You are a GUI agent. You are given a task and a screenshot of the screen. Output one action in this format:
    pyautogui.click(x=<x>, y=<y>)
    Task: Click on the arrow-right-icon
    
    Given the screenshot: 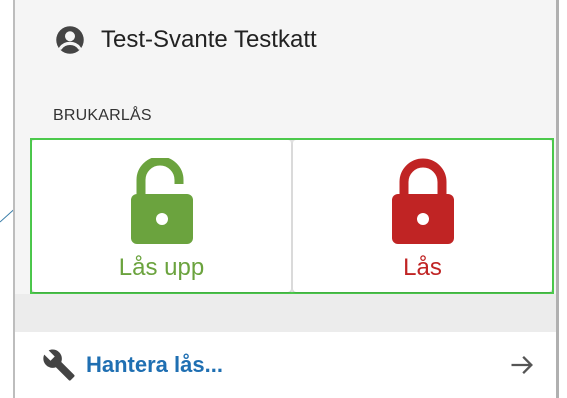 What is the action you would take?
    pyautogui.click(x=522, y=365)
    